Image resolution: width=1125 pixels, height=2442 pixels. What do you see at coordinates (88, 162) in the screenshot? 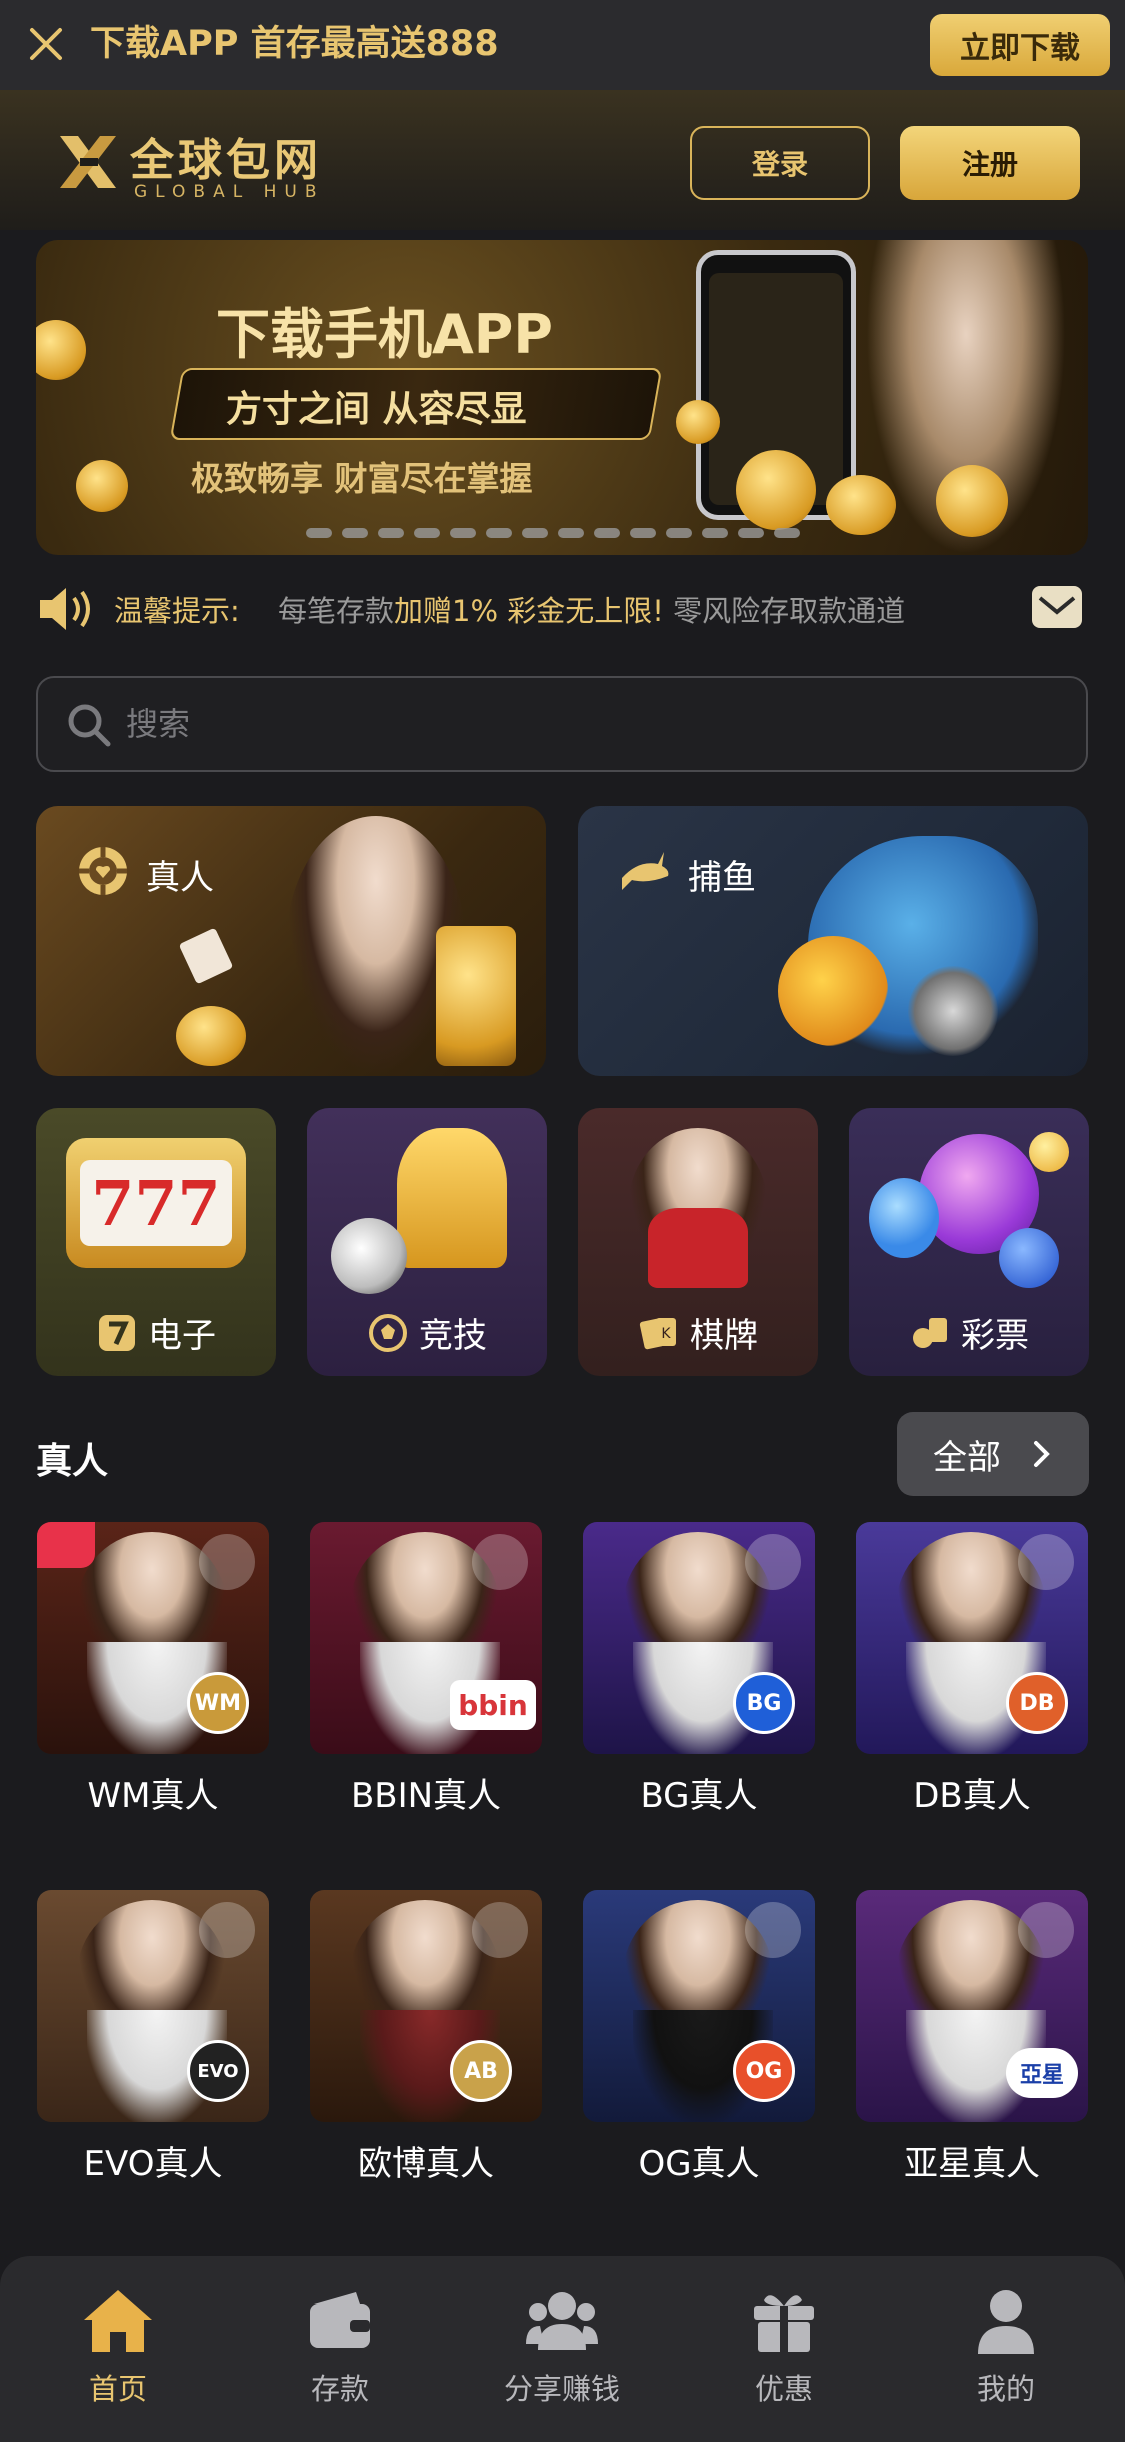
I see `logo-x-icon` at bounding box center [88, 162].